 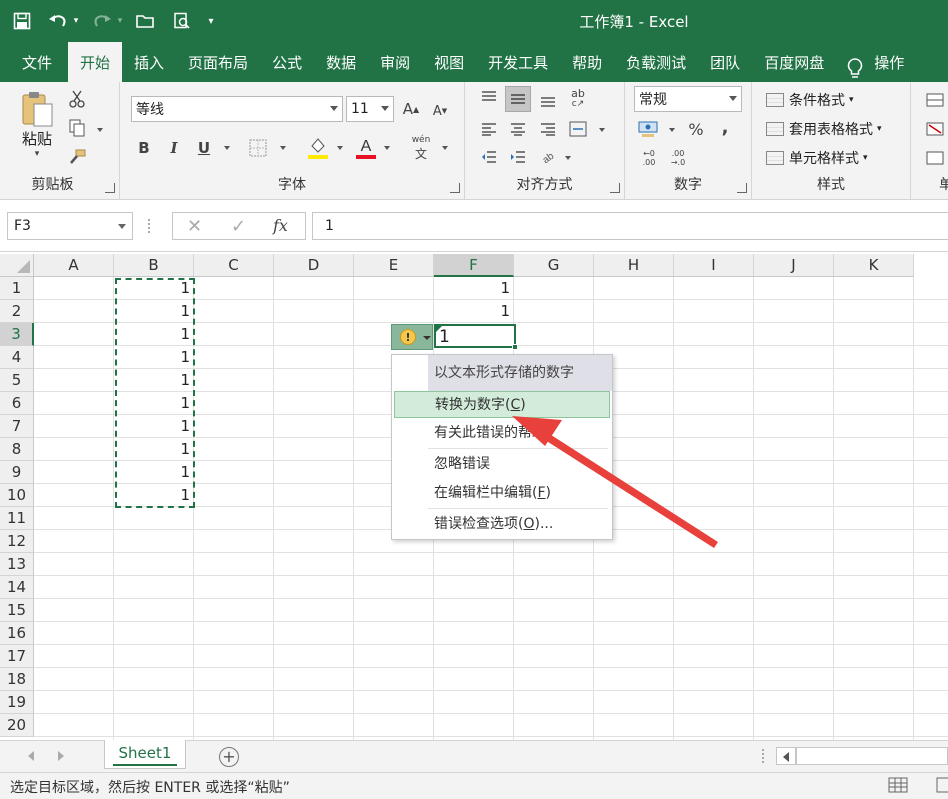 I want to click on wrap-dropdown-icon, so click(x=568, y=158).